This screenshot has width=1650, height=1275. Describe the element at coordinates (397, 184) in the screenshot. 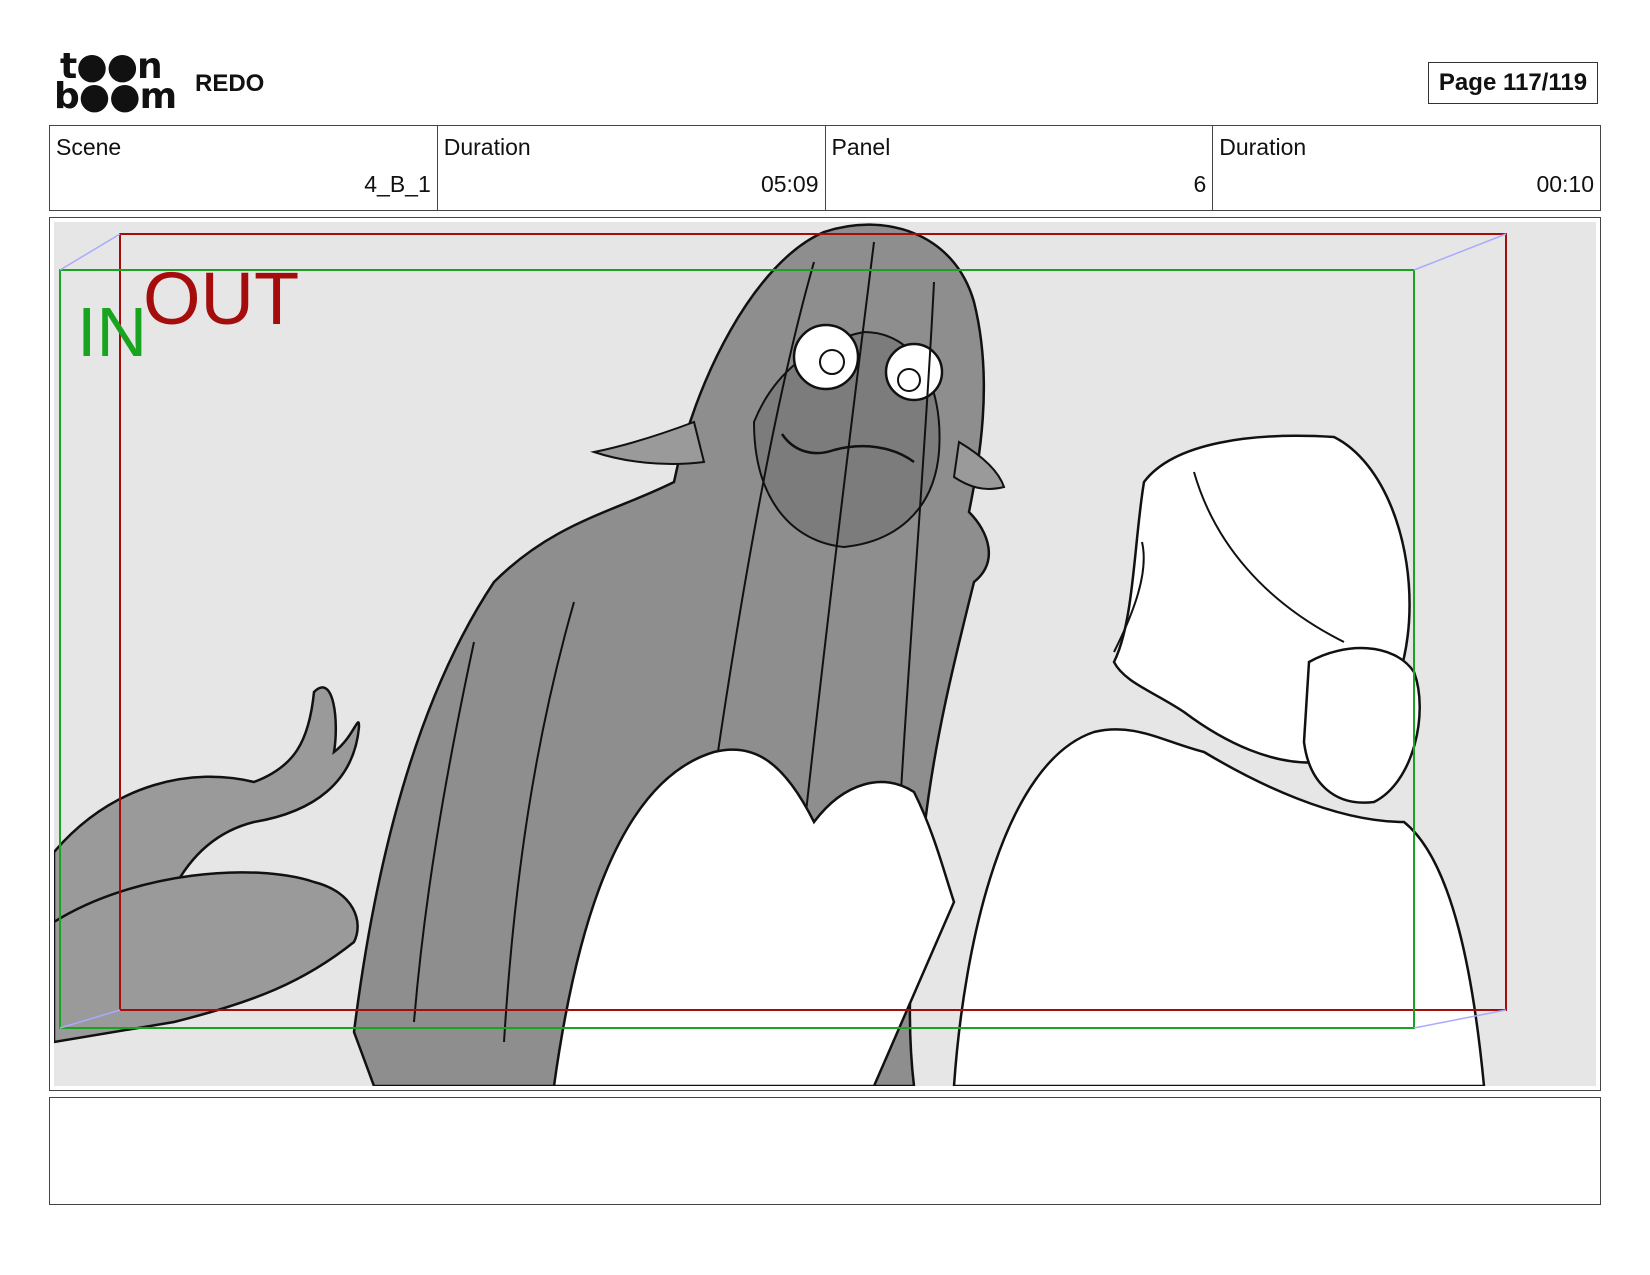

I see `scene-value: 4_B_1` at that location.